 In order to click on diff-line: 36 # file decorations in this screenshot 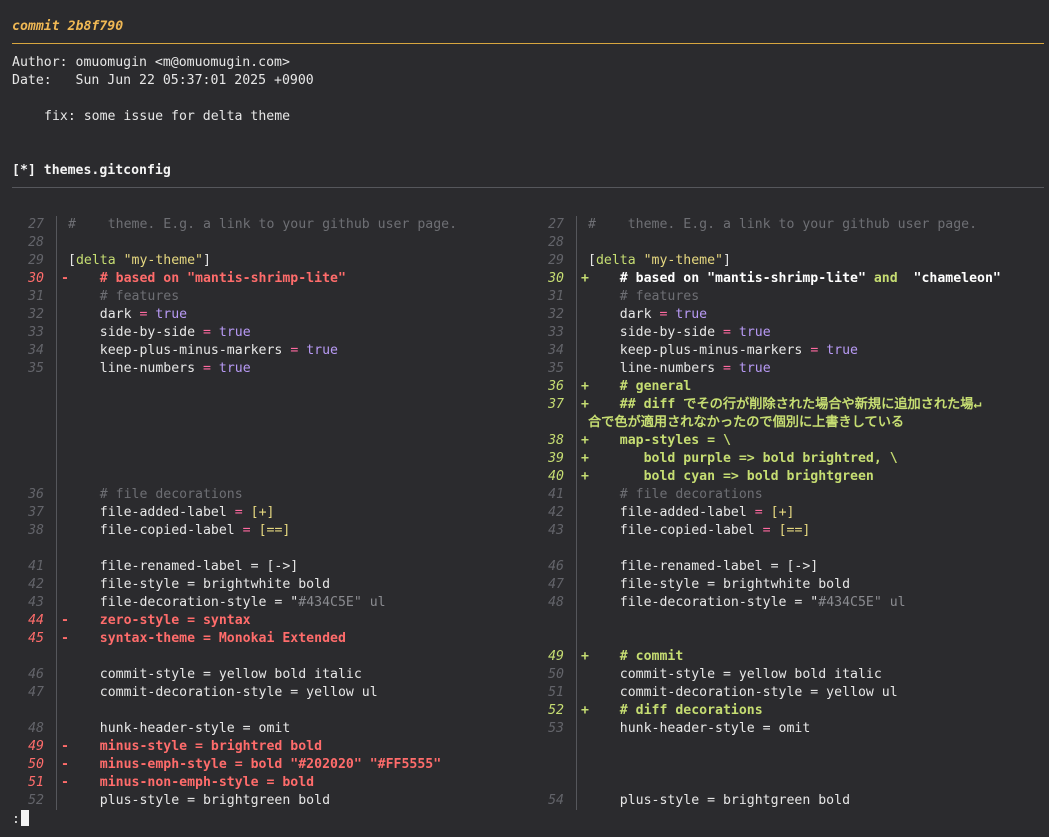, I will do `click(260, 495)`.